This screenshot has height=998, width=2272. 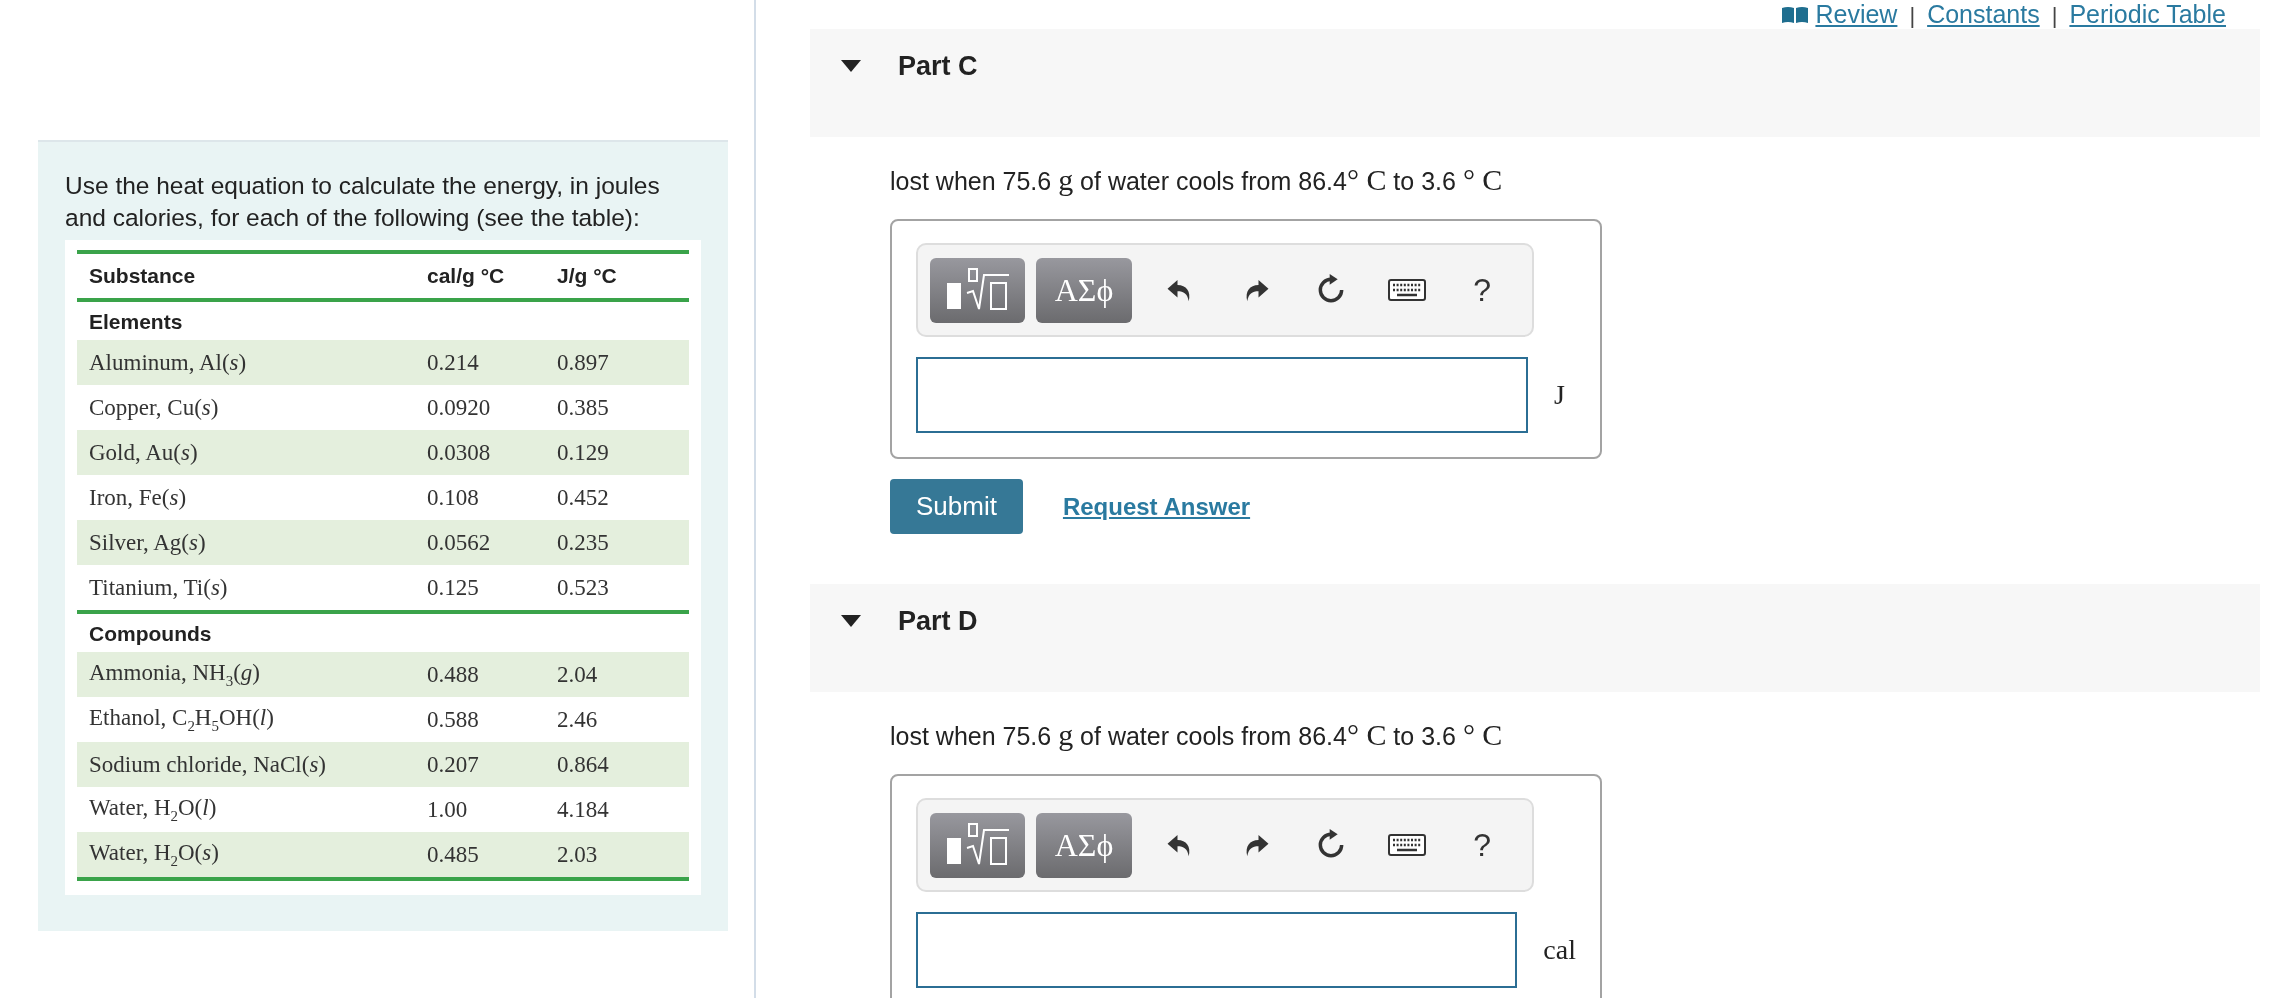 What do you see at coordinates (617, 452) in the screenshot?
I see `table-cell: 0.129` at bounding box center [617, 452].